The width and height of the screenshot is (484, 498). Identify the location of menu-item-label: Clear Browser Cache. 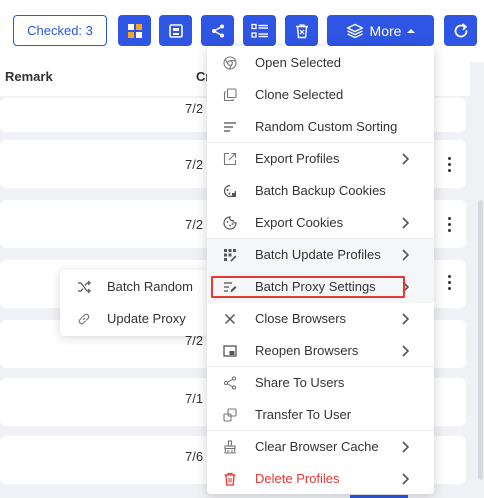
(317, 446).